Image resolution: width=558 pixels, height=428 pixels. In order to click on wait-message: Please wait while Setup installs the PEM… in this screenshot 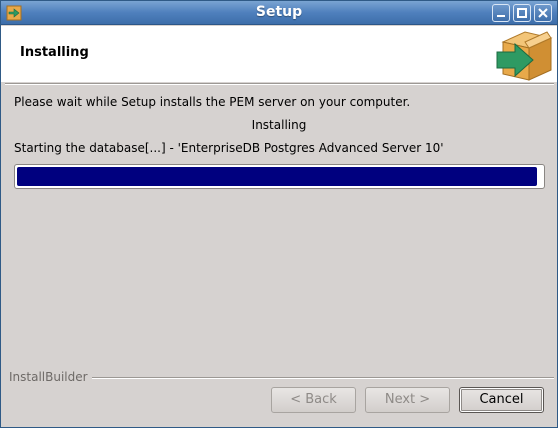, I will do `click(212, 102)`.